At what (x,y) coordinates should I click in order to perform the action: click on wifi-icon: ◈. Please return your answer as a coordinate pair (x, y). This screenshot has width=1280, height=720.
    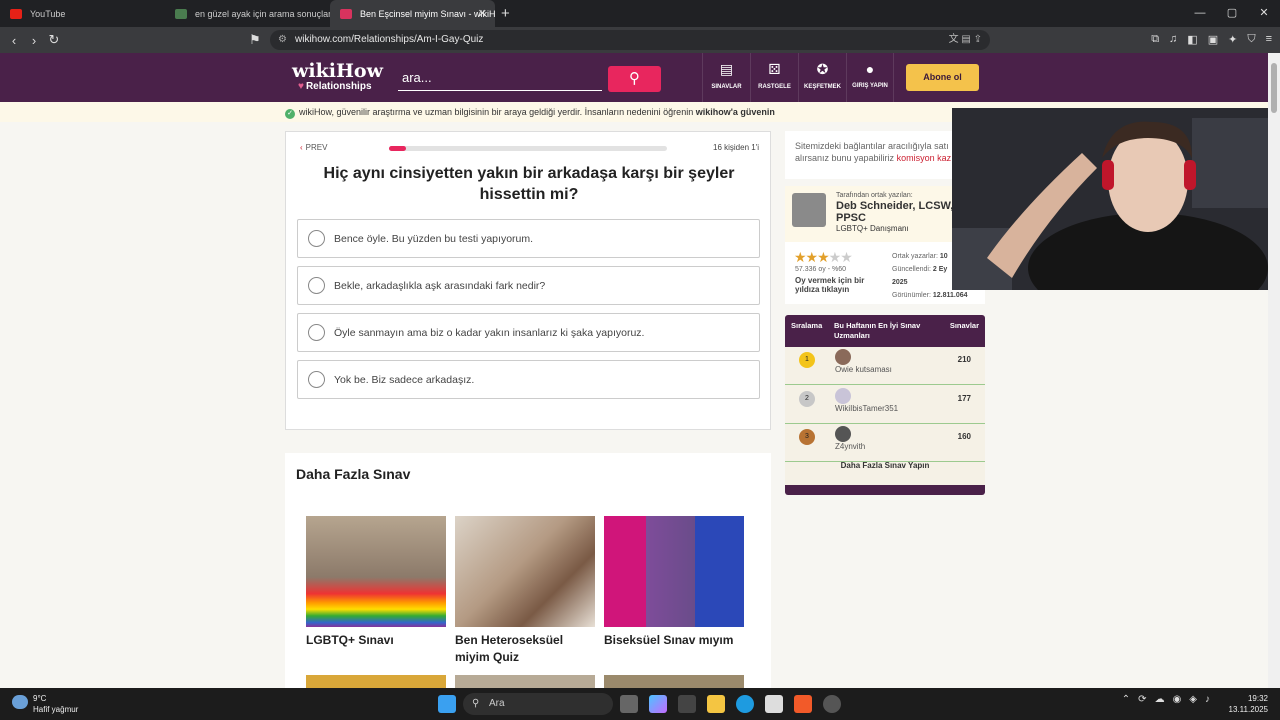
    Looking at the image, I should click on (1193, 699).